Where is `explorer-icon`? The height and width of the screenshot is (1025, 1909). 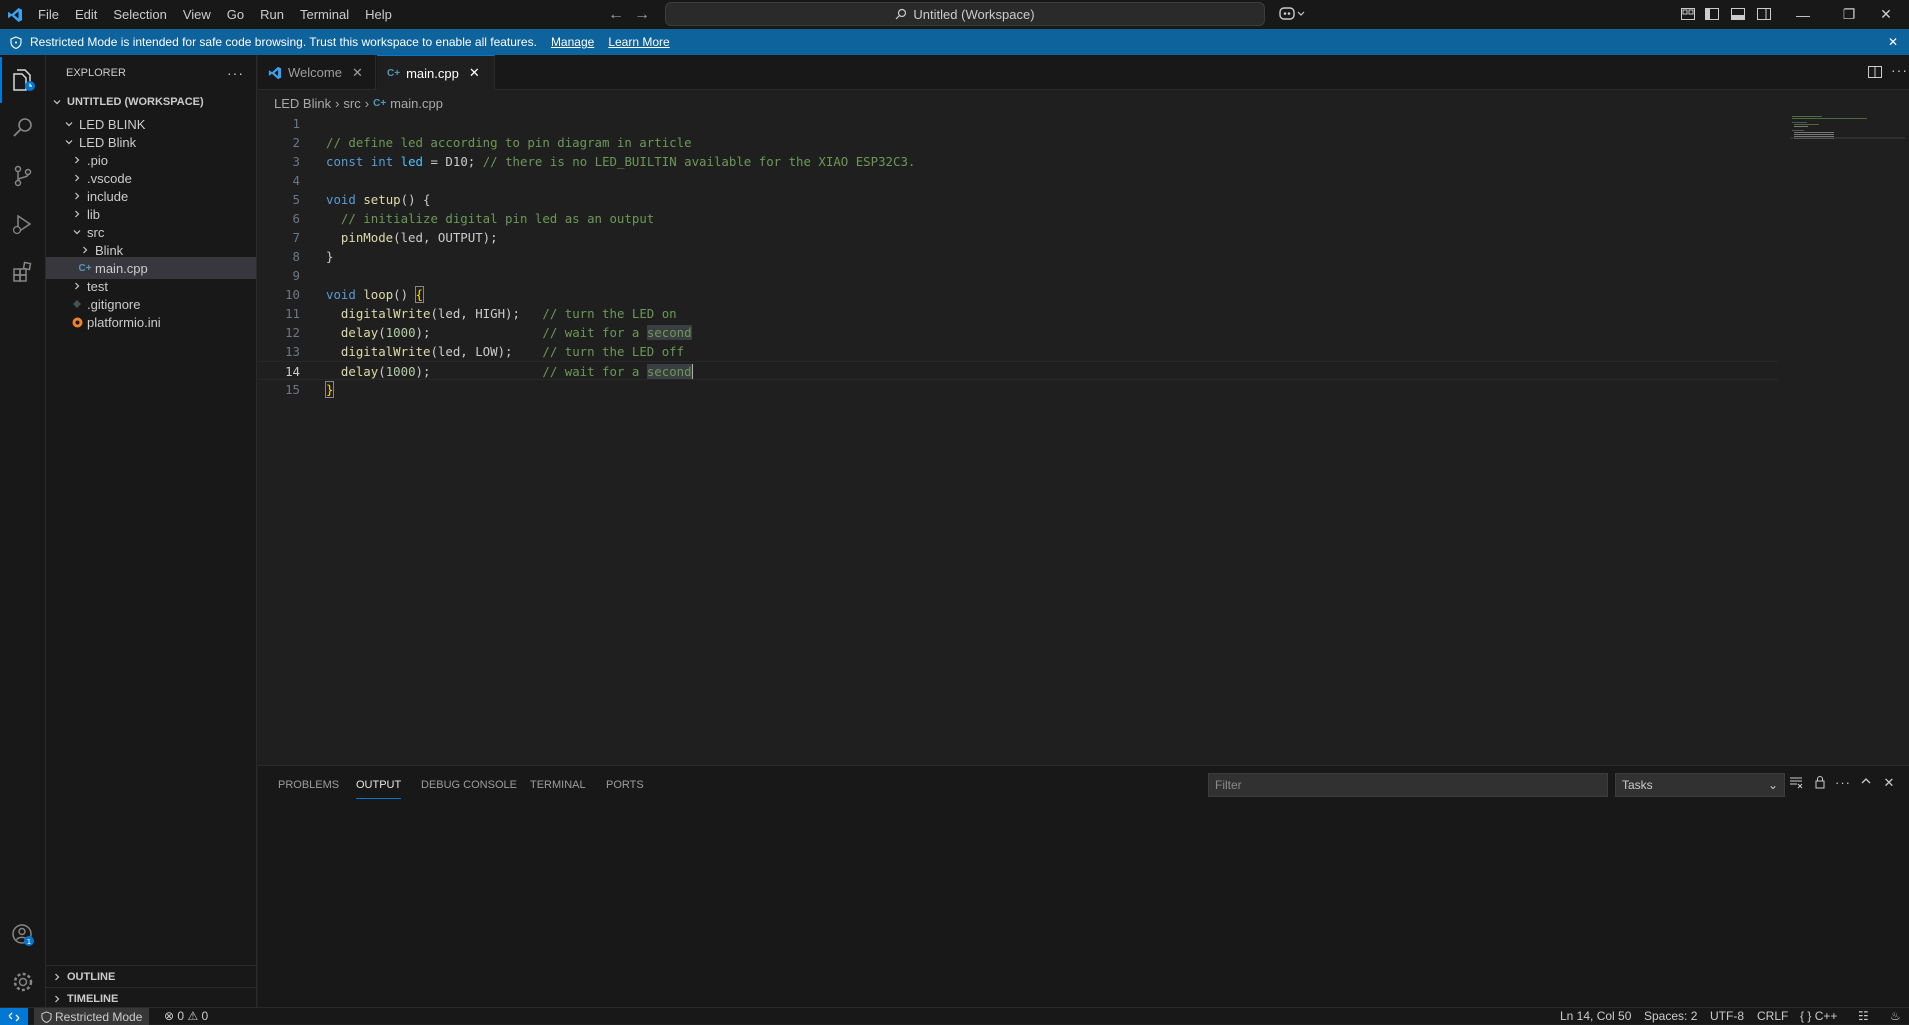
explorer-icon is located at coordinates (23, 80).